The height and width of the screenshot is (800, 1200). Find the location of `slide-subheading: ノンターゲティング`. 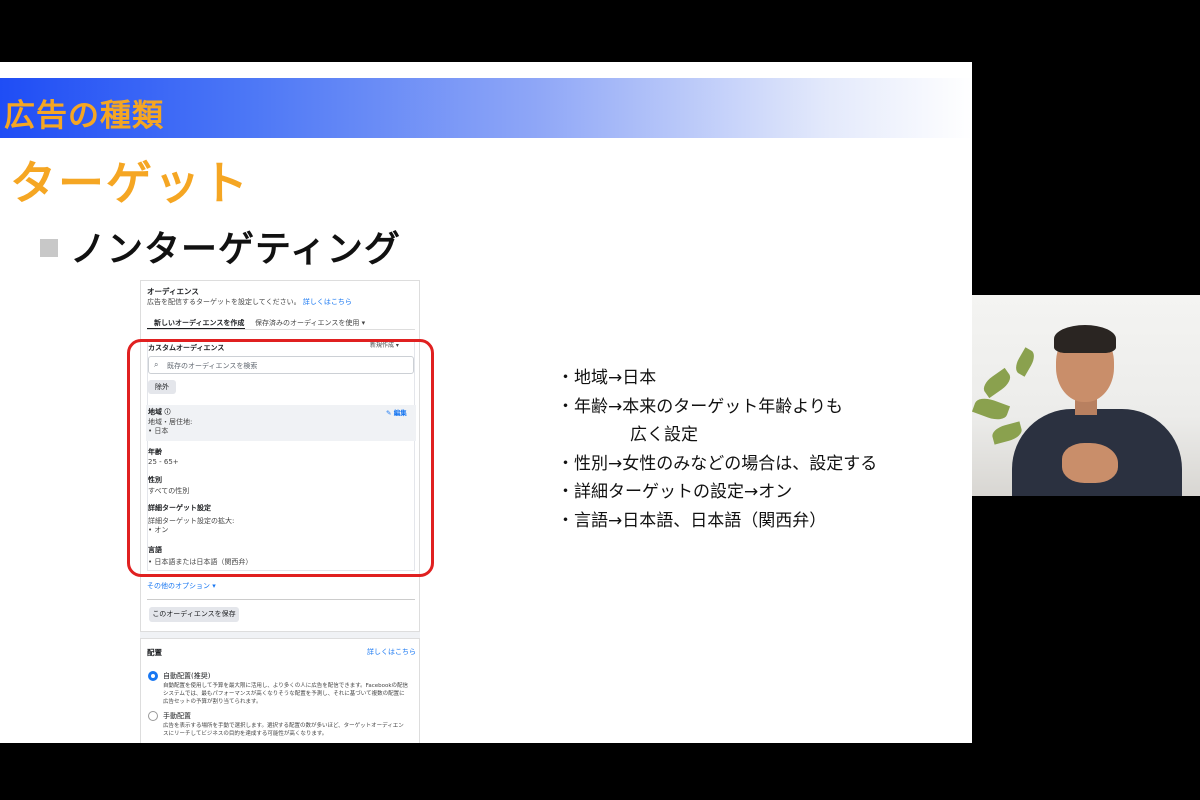

slide-subheading: ノンターゲティング is located at coordinates (235, 249).